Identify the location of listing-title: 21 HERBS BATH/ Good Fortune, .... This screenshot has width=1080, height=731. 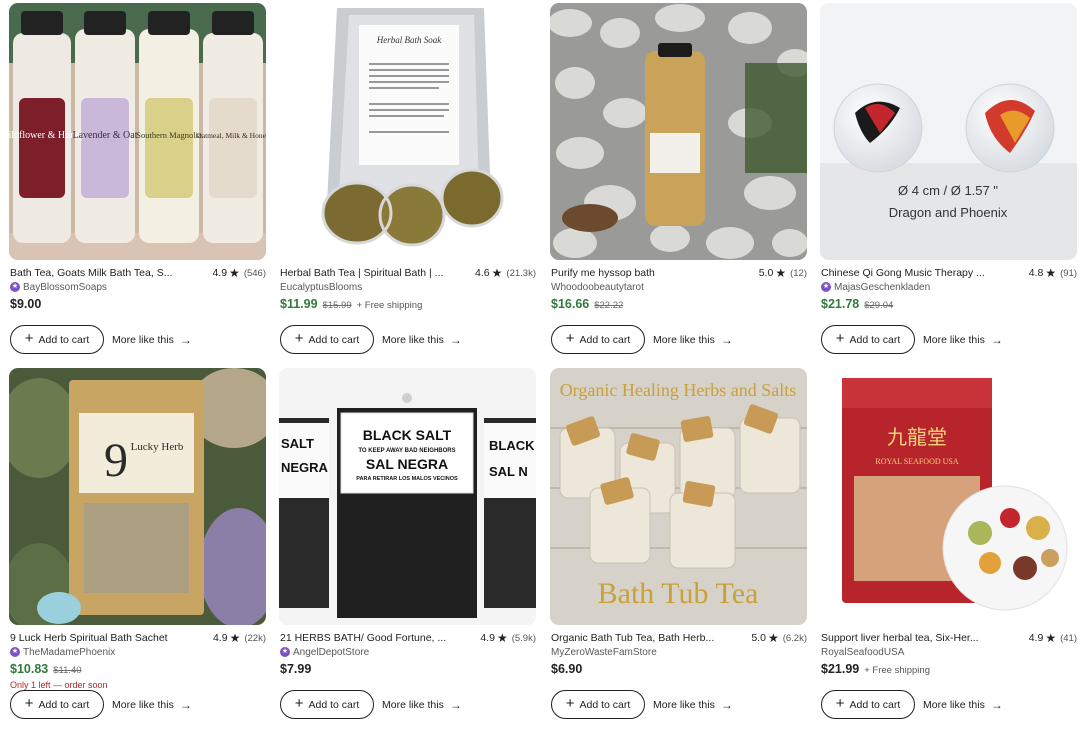
(380, 638).